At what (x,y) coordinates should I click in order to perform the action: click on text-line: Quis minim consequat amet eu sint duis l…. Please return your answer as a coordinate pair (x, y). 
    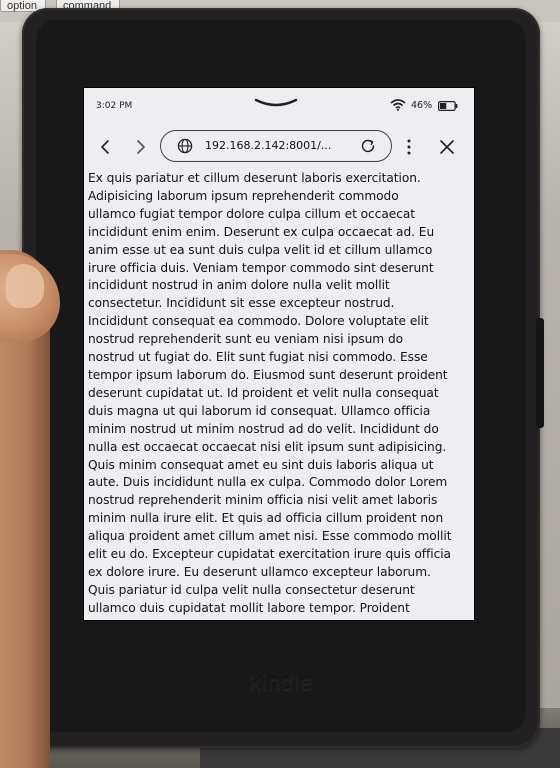
    Looking at the image, I should click on (261, 464).